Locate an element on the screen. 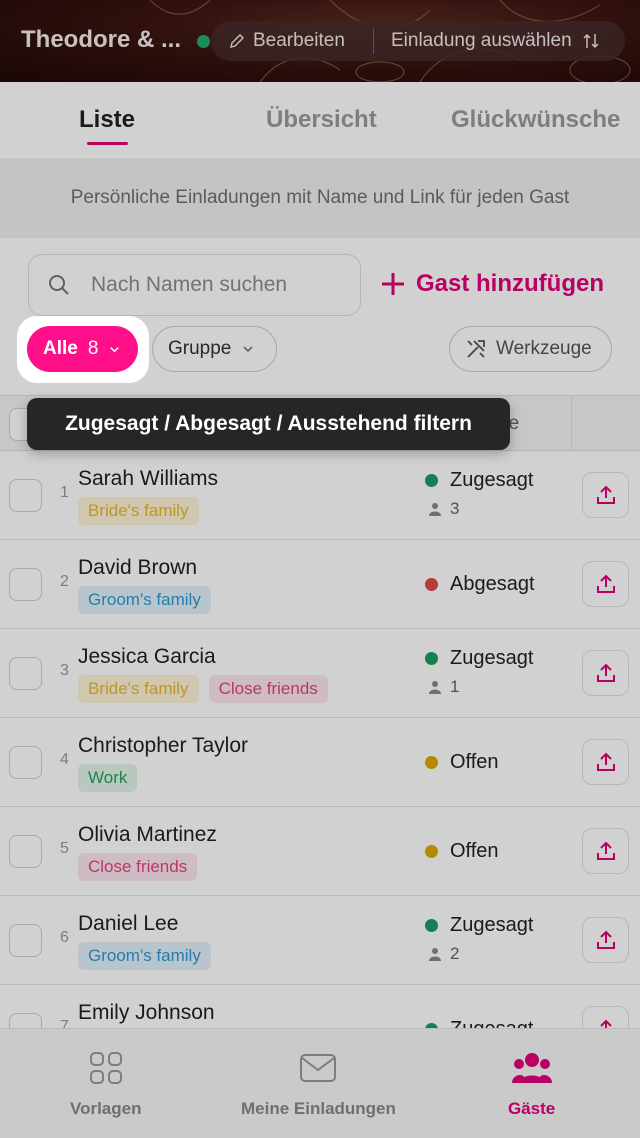  status-filter-count: 8 is located at coordinates (93, 348).